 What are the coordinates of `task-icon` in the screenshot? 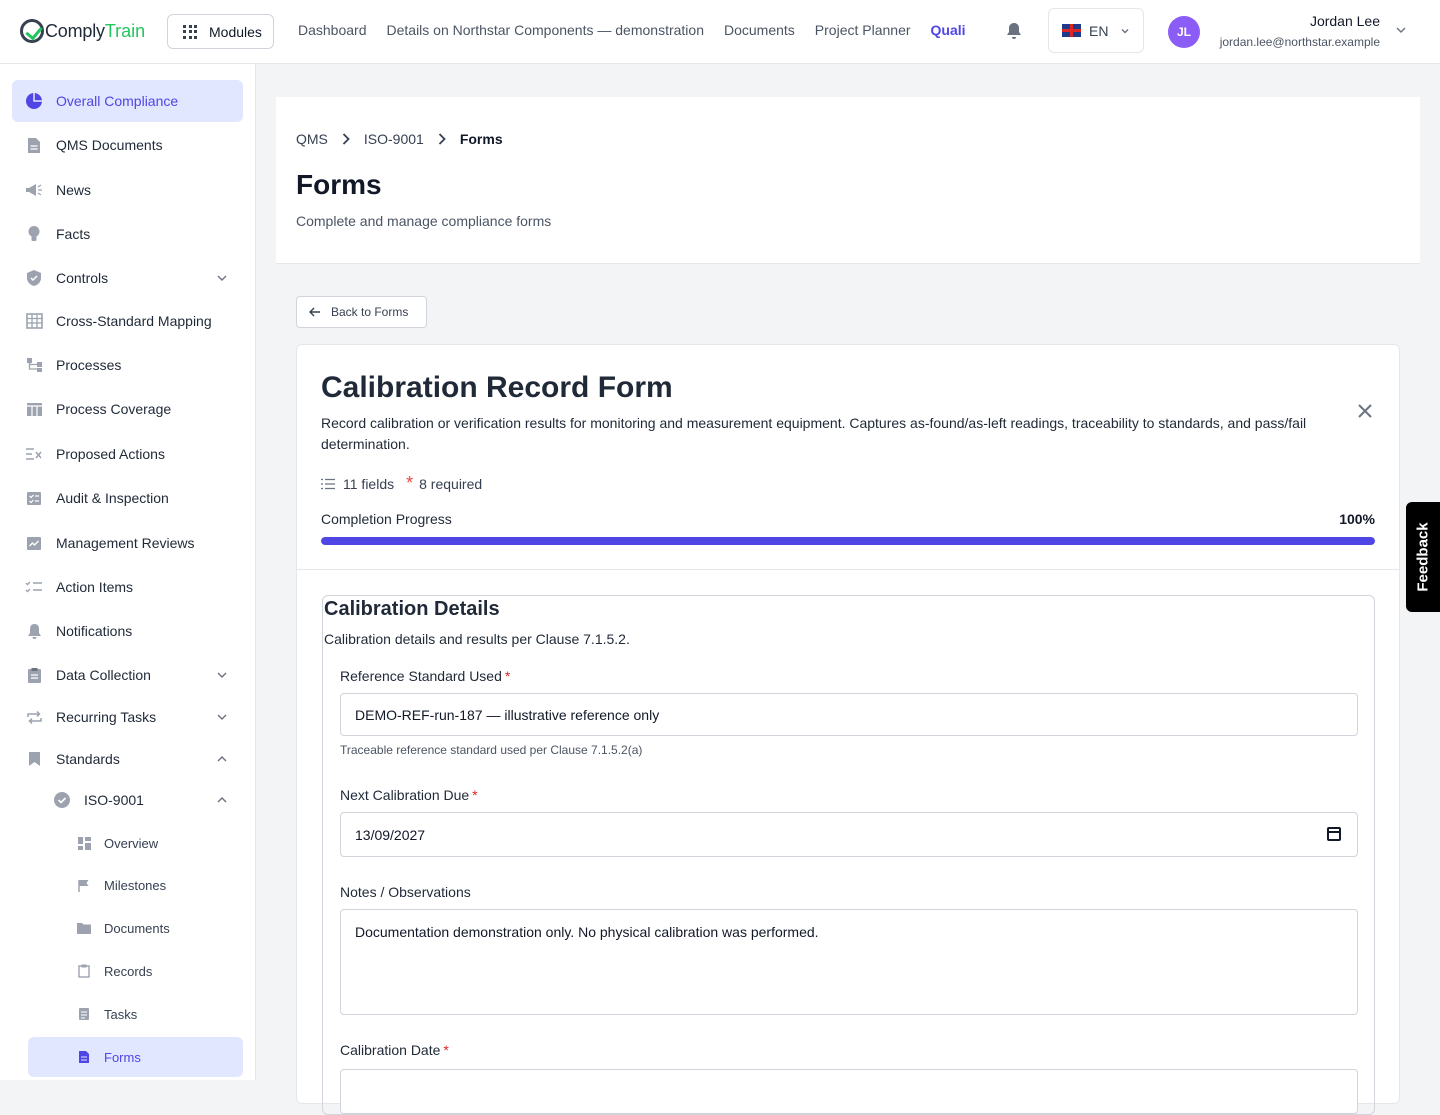 It's located at (84, 1014).